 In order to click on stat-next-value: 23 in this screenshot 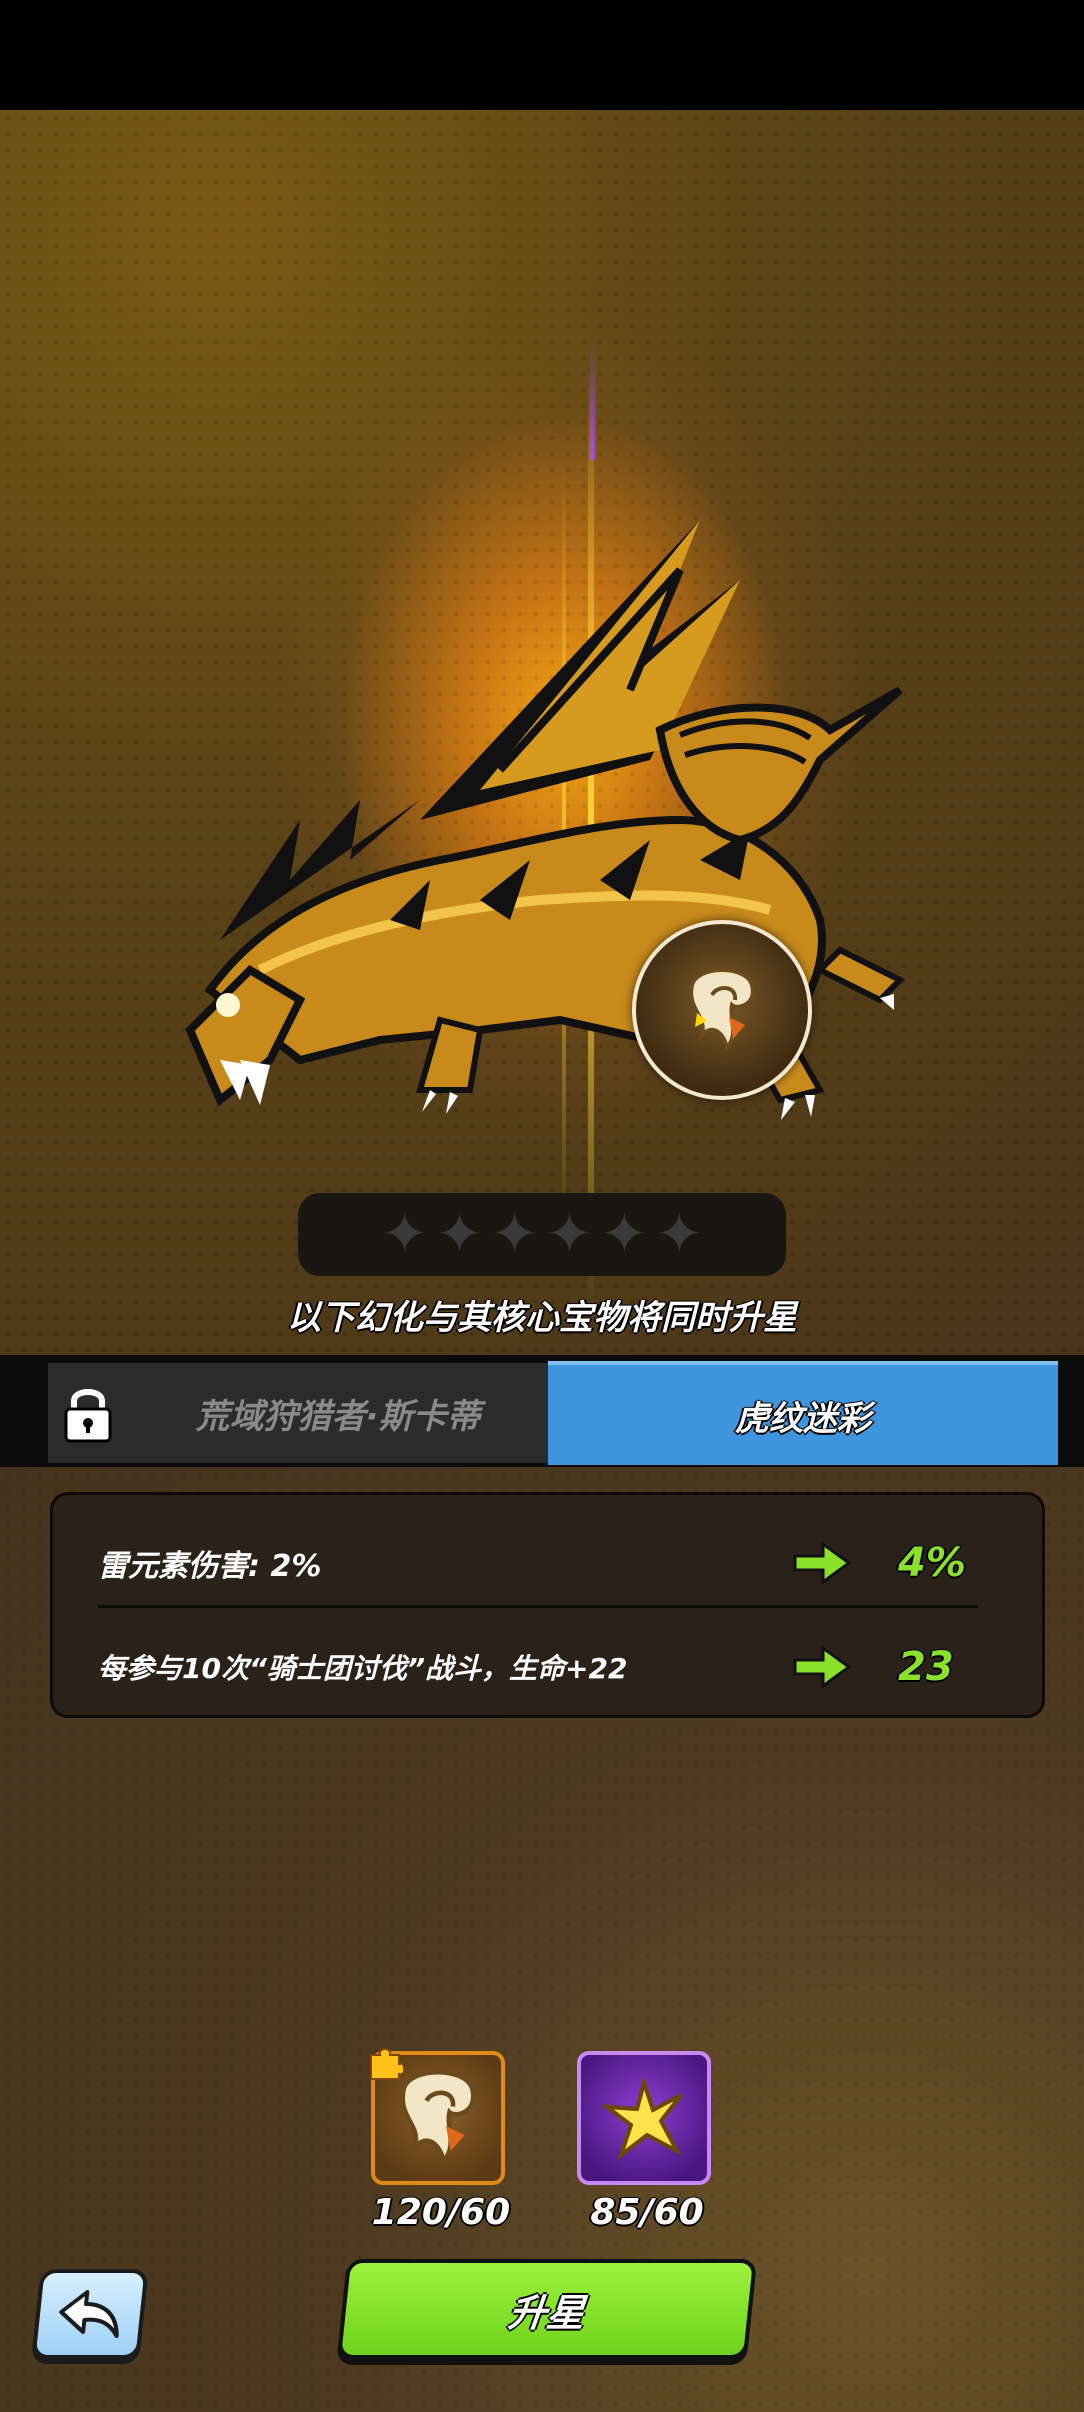, I will do `click(926, 1667)`.